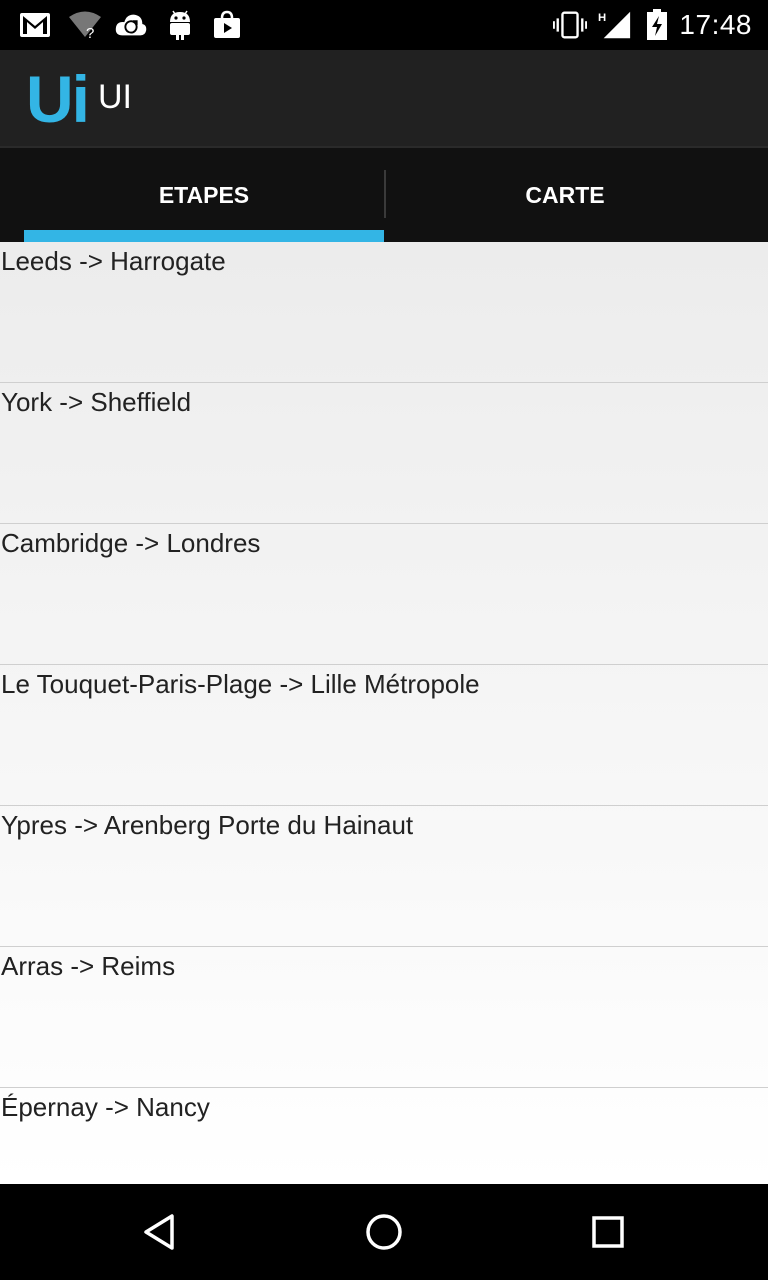 This screenshot has width=768, height=1280. Describe the element at coordinates (715, 24) in the screenshot. I see `clock: 17:48` at that location.